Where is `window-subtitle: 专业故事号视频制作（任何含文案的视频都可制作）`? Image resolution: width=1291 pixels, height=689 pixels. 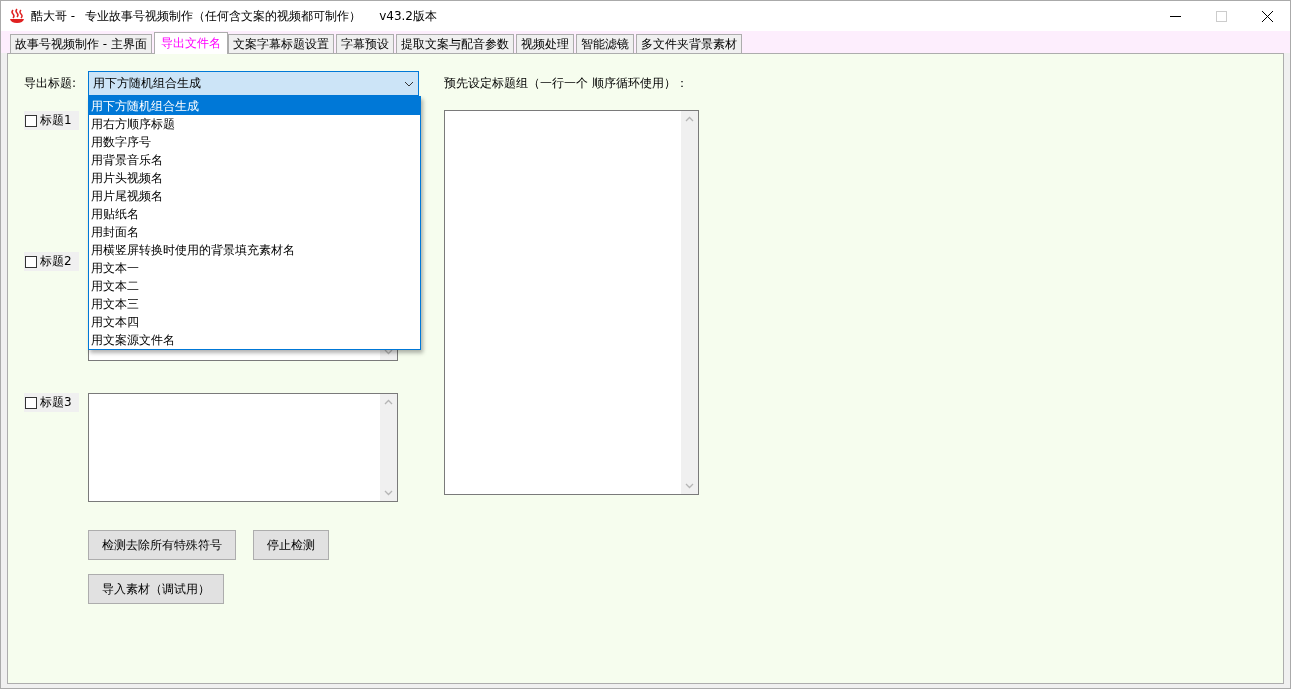
window-subtitle: 专业故事号视频制作（任何含文案的视频都可制作） is located at coordinates (223, 16).